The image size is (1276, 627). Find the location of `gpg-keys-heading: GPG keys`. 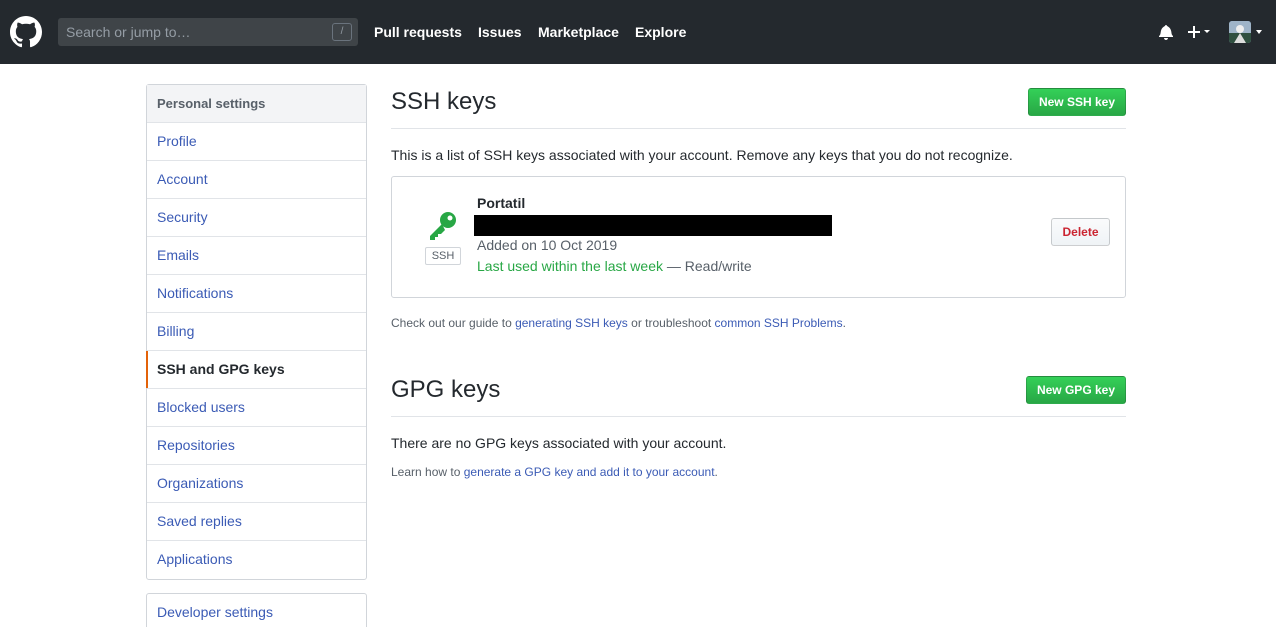

gpg-keys-heading: GPG keys is located at coordinates (446, 389).